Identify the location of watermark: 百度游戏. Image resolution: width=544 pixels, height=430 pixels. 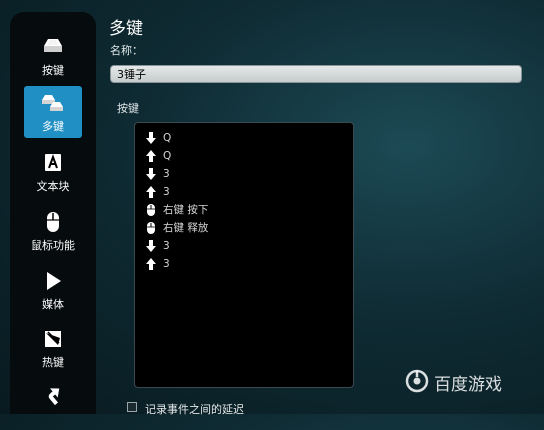
(469, 381).